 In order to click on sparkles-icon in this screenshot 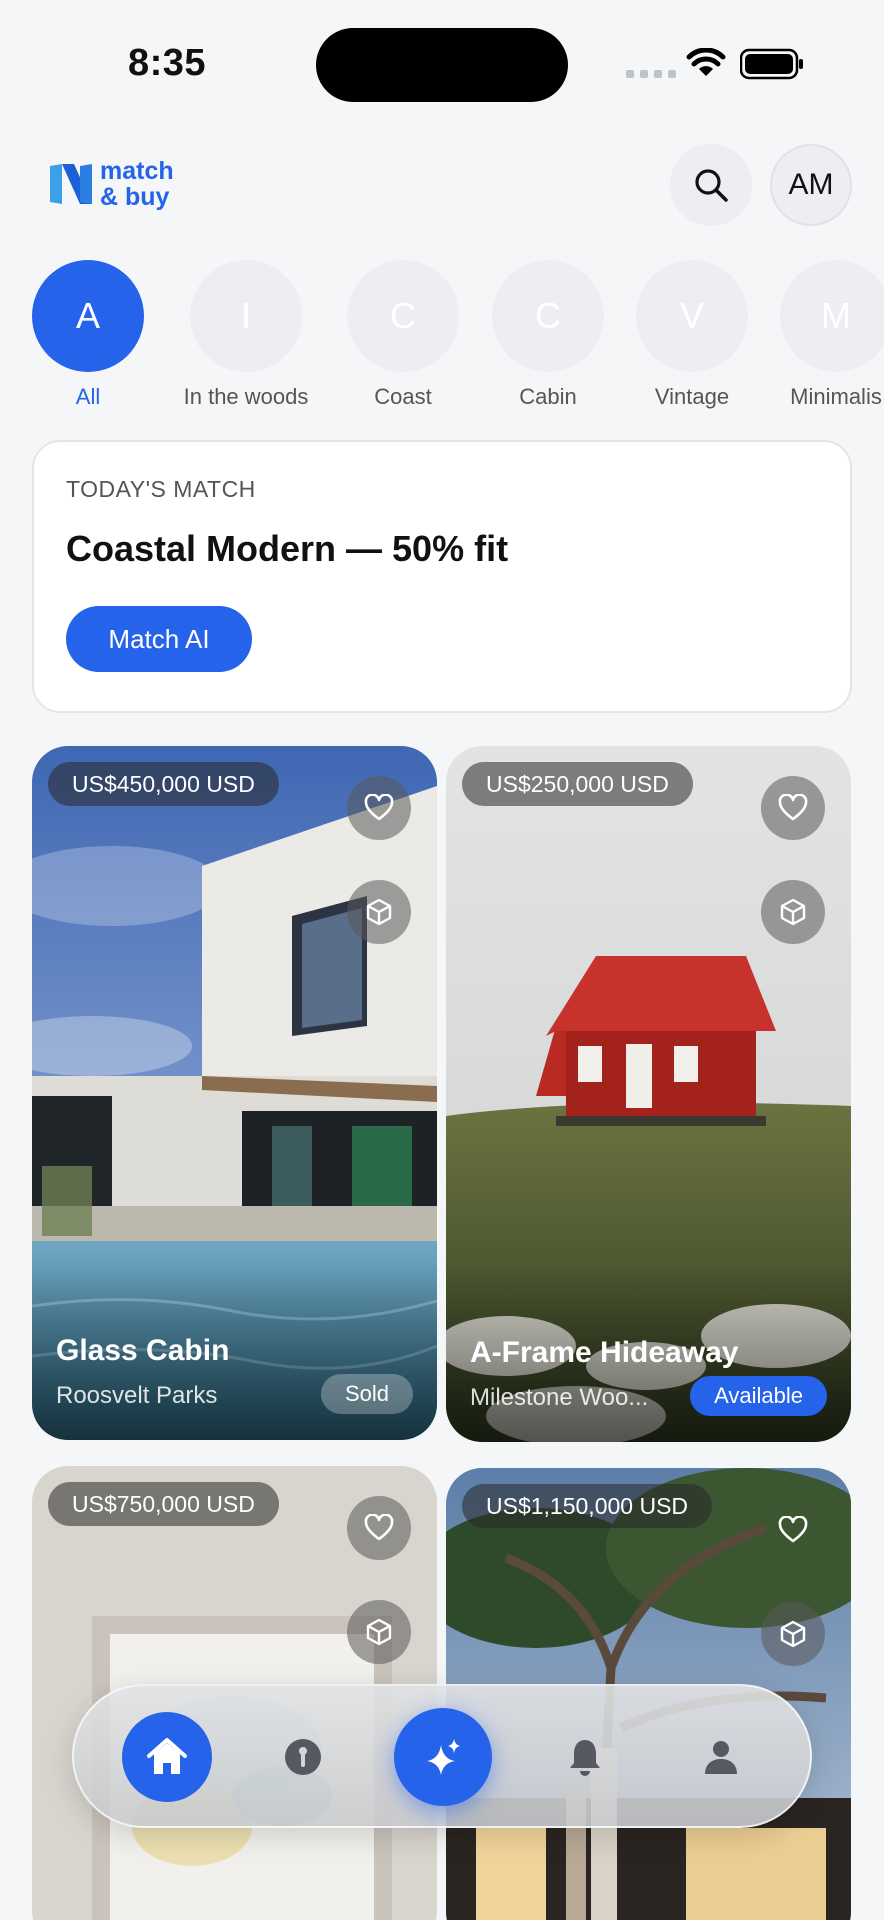, I will do `click(443, 1757)`.